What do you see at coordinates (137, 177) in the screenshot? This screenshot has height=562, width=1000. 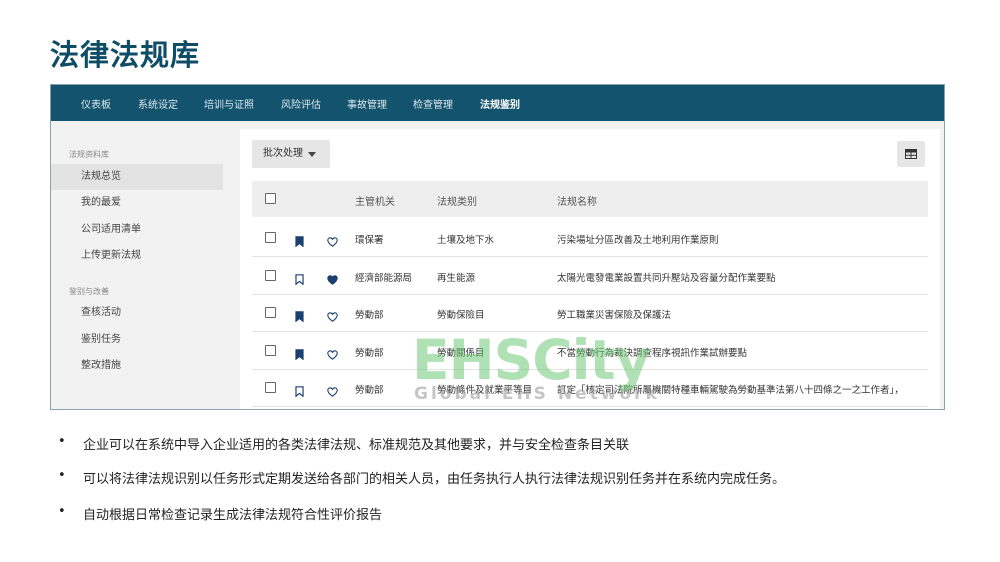 I see `sidebar-item-overview: 法规总览` at bounding box center [137, 177].